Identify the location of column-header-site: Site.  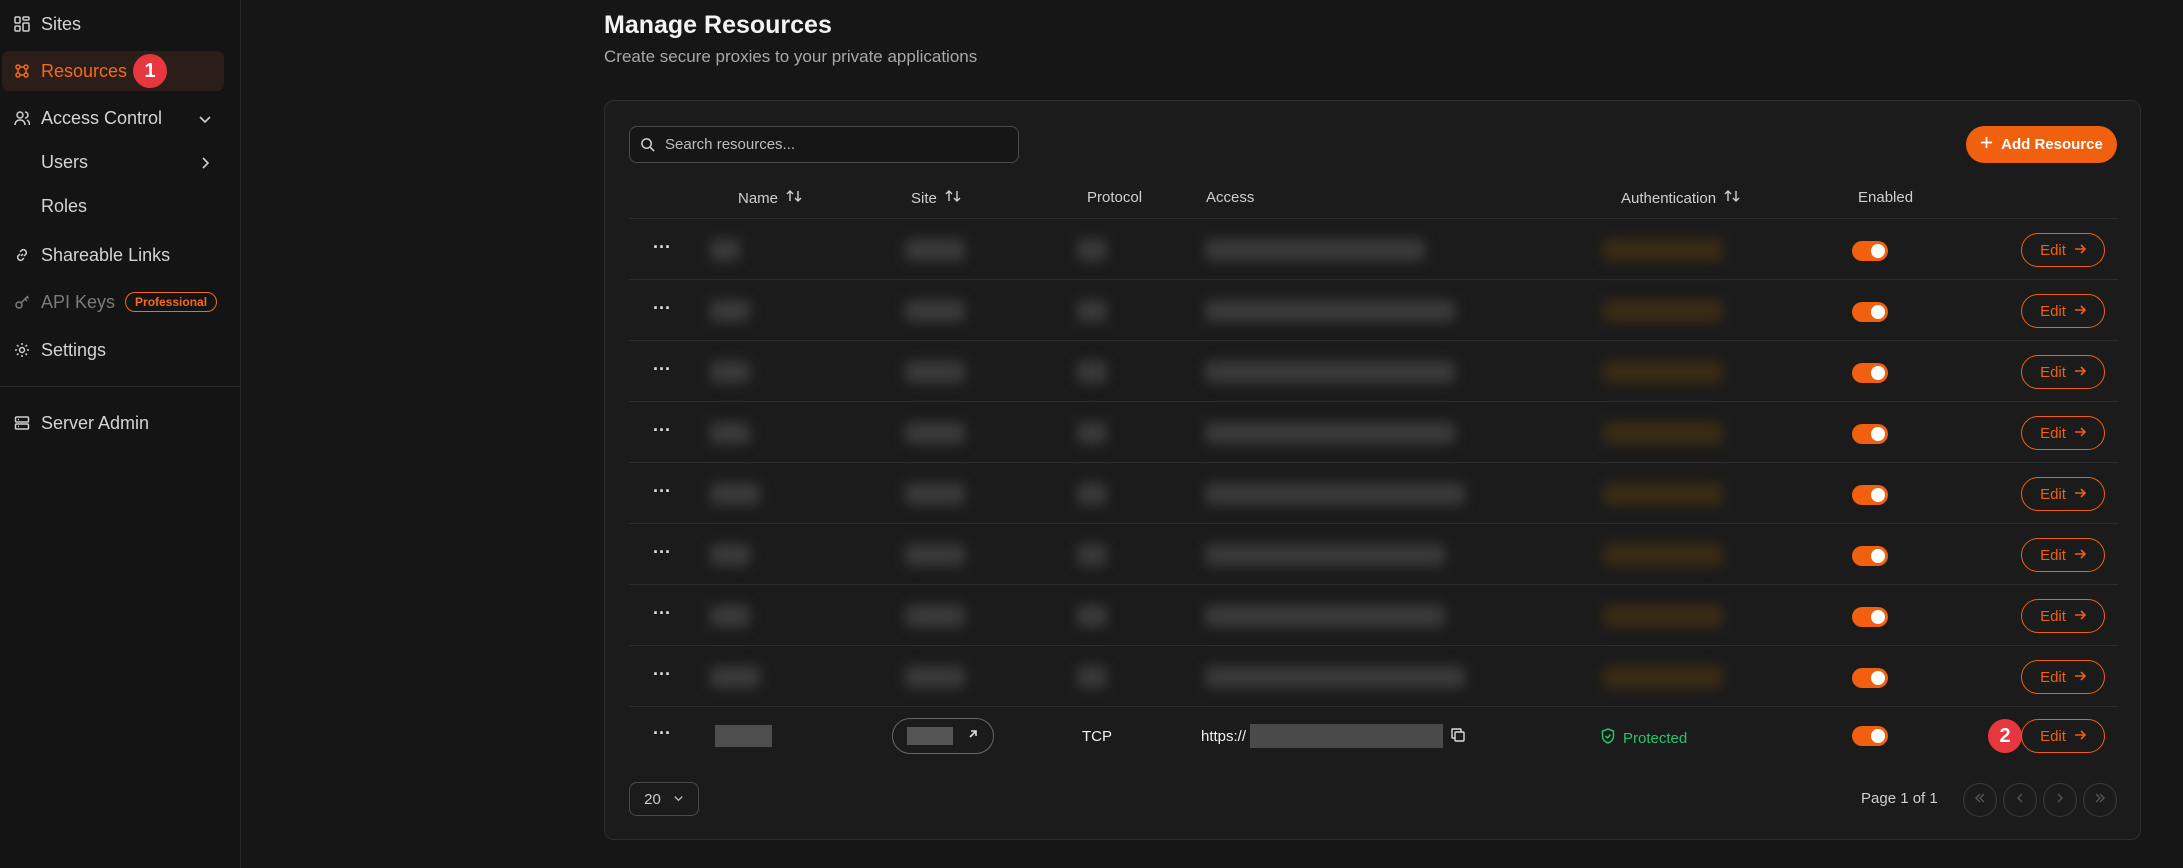
(936, 198).